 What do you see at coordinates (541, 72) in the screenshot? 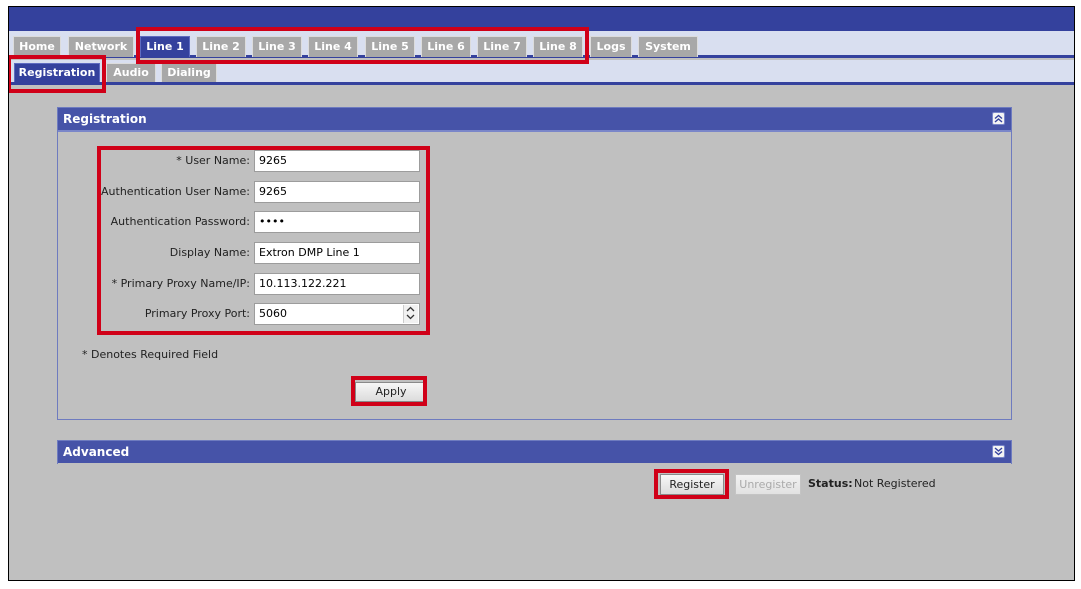
I see `sub-tab-bar: Registration Audio Dialing` at bounding box center [541, 72].